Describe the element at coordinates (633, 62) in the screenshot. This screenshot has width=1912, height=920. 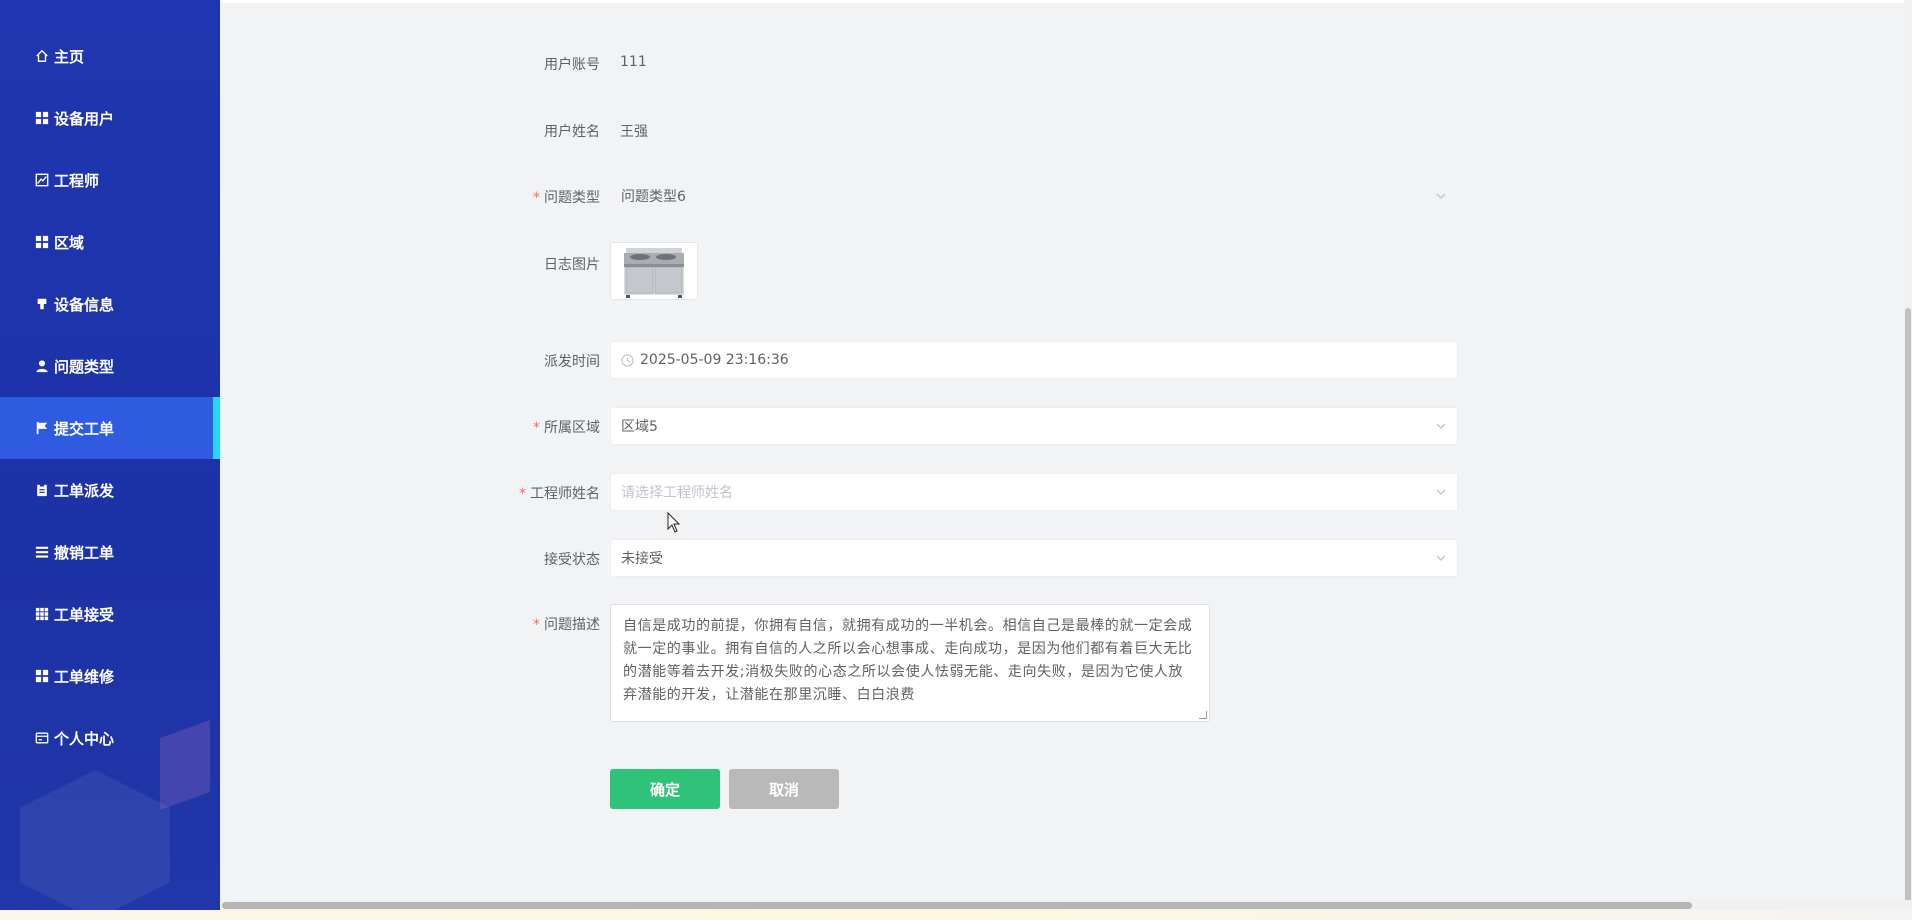
I see `account-value: 111` at that location.